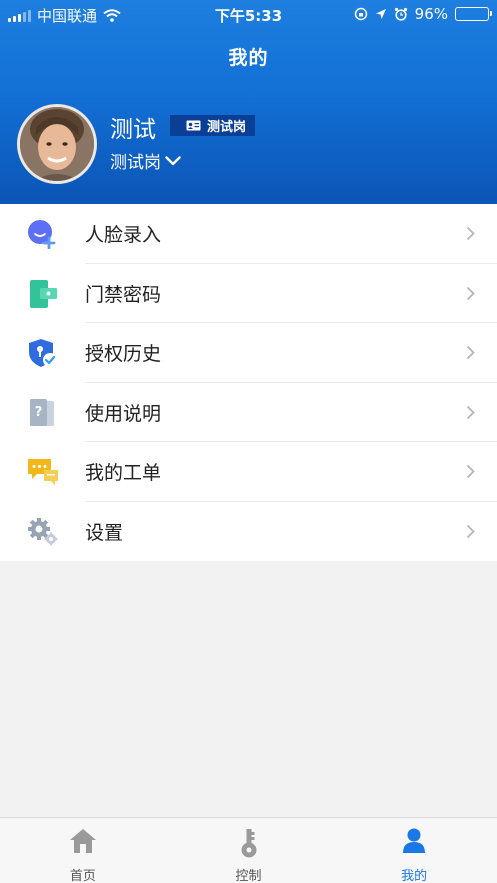  What do you see at coordinates (57, 144) in the screenshot?
I see `avatar` at bounding box center [57, 144].